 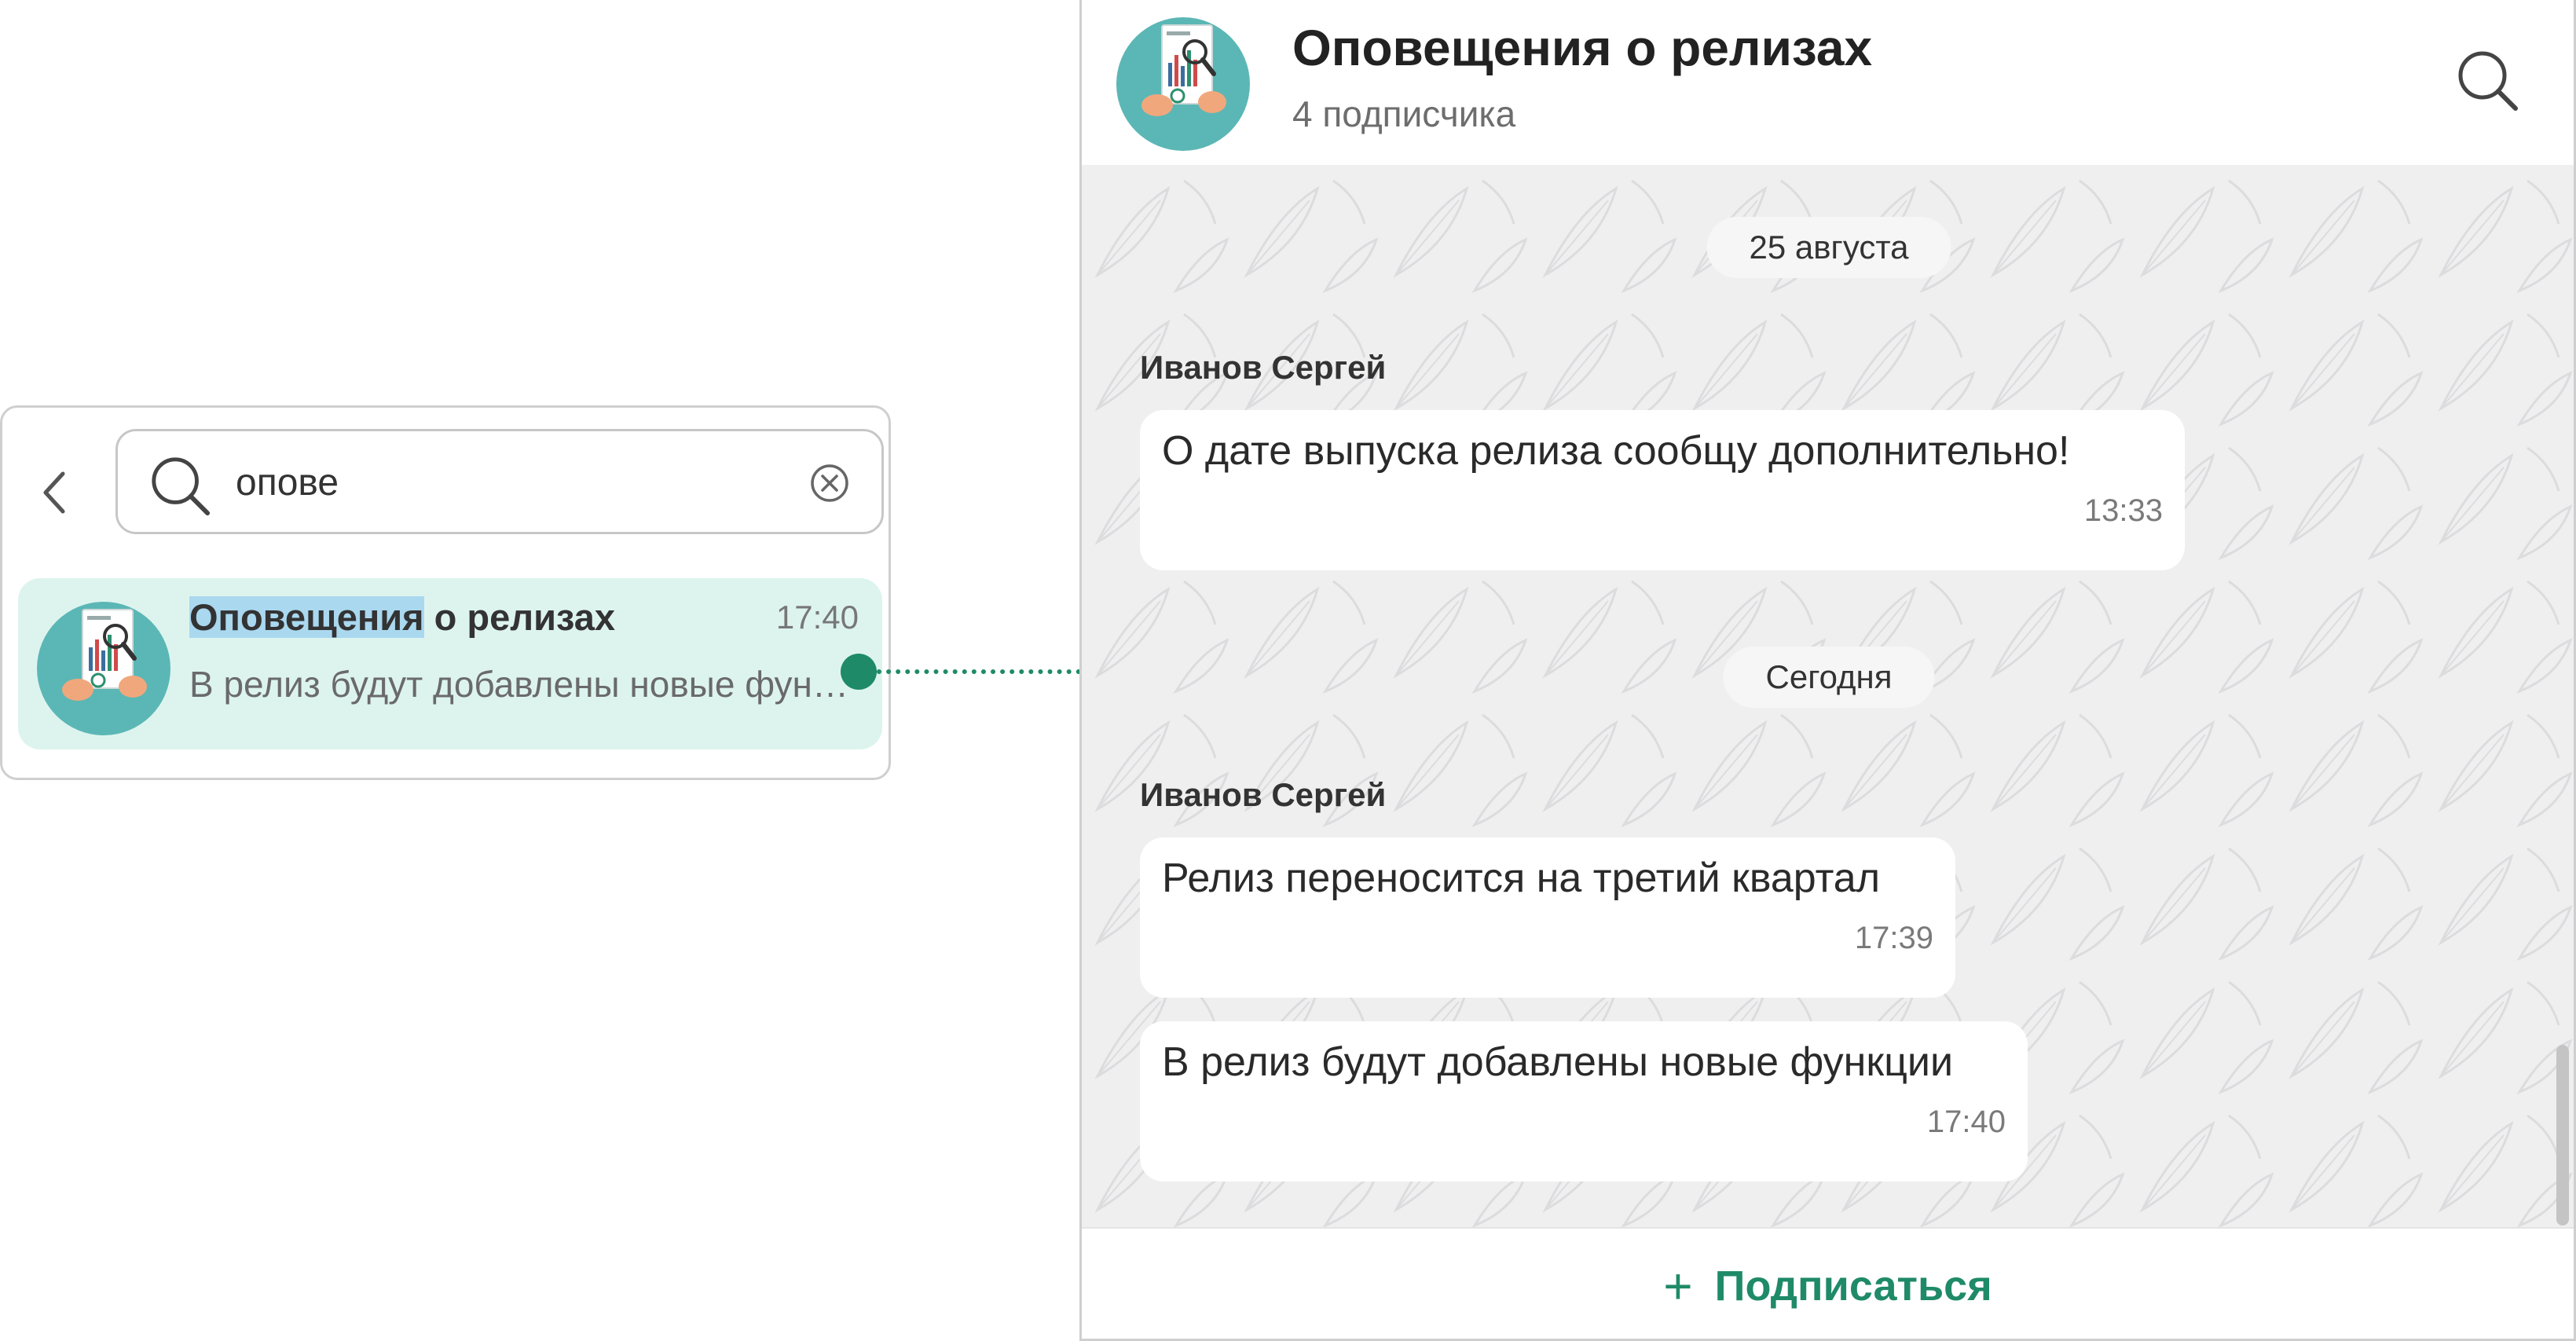 I want to click on plus-icon: +, so click(x=1678, y=1285).